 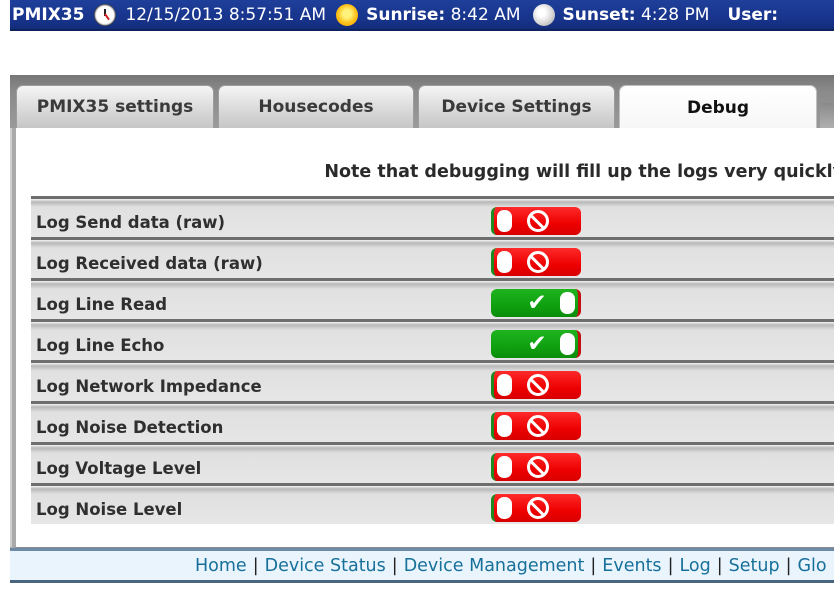 What do you see at coordinates (694, 566) in the screenshot?
I see `footer-link-log: Log` at bounding box center [694, 566].